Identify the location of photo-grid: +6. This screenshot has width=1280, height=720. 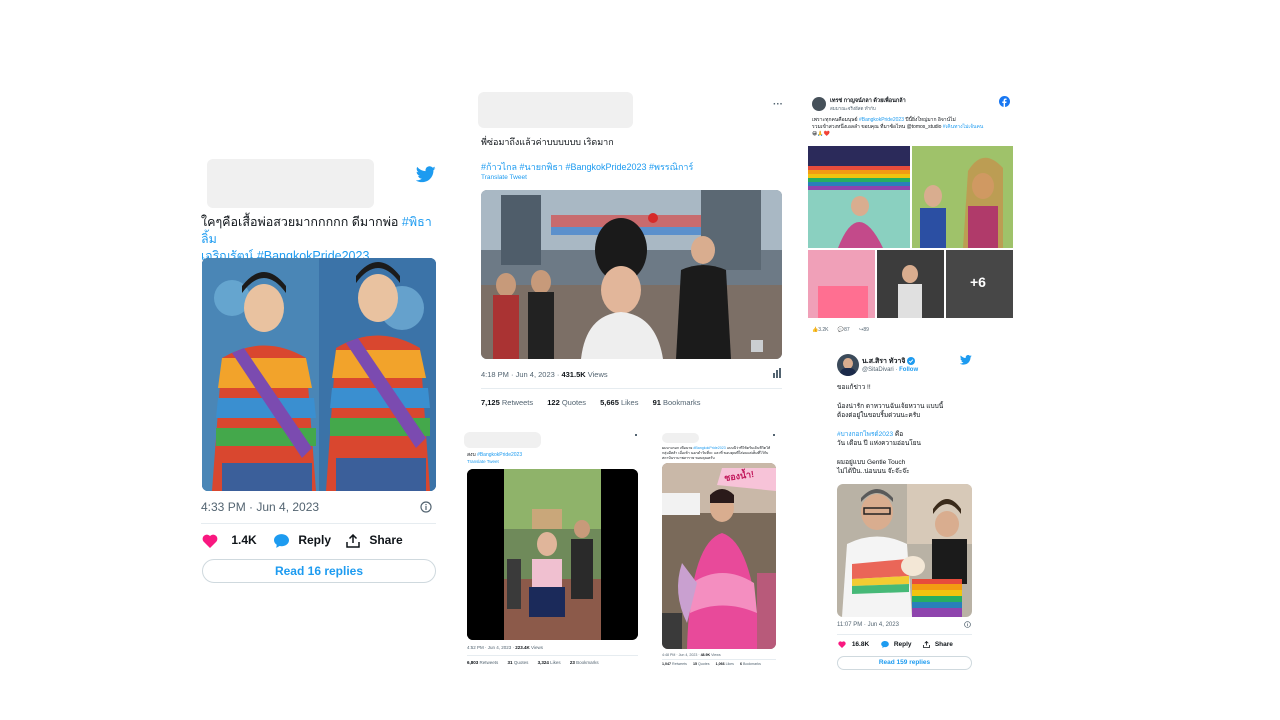
(910, 232).